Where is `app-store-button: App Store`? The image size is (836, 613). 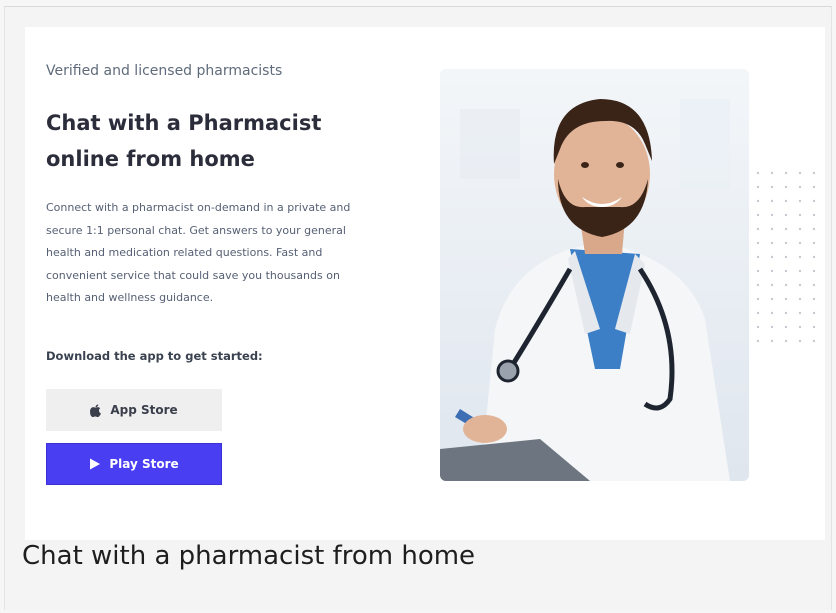 app-store-button: App Store is located at coordinates (134, 410).